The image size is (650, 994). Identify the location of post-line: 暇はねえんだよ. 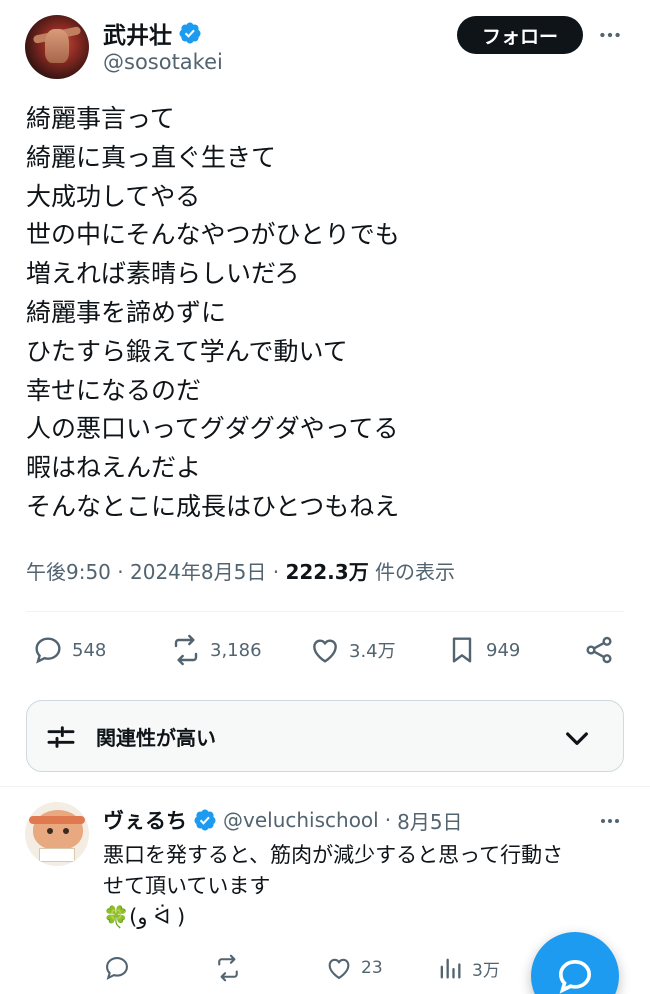
(114, 468).